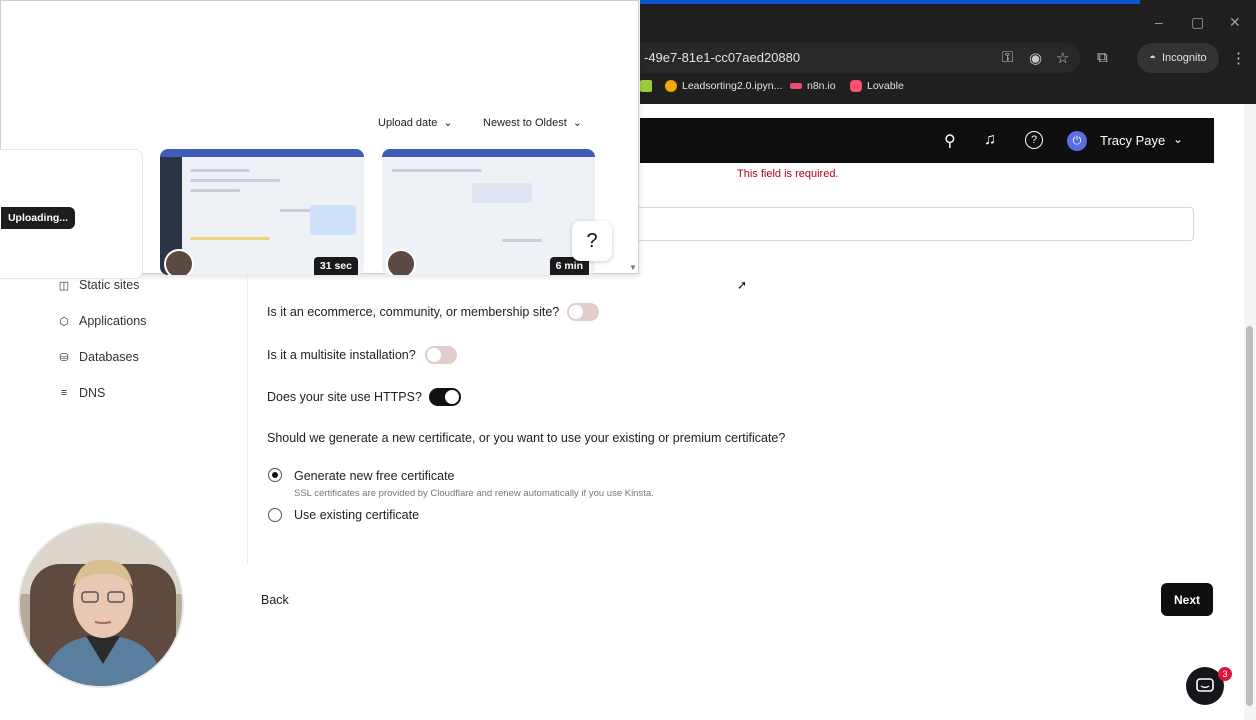 The width and height of the screenshot is (1256, 720). What do you see at coordinates (1007, 57) in the screenshot?
I see `key-icon: ⚿` at bounding box center [1007, 57].